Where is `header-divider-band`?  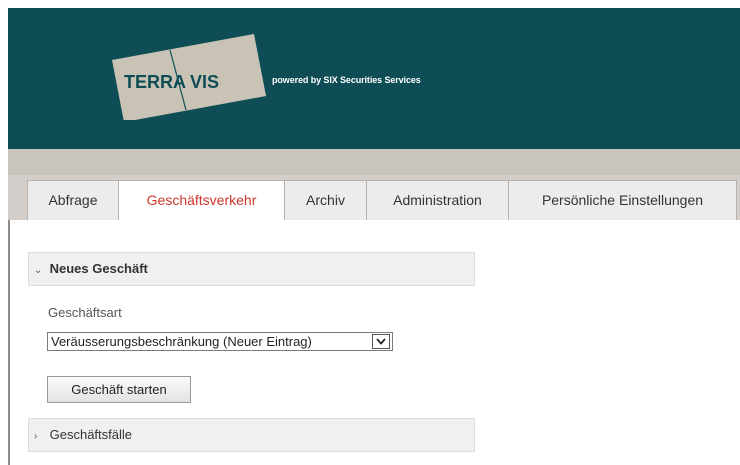 header-divider-band is located at coordinates (374, 162).